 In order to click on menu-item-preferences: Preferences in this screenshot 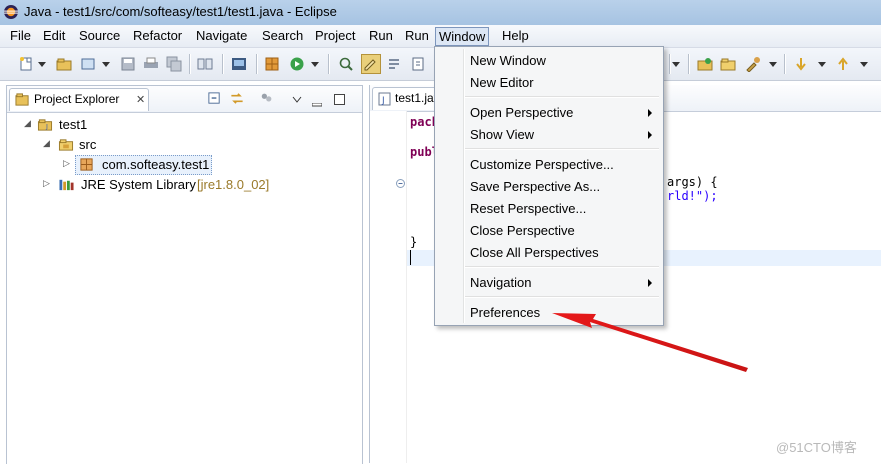, I will do `click(548, 312)`.